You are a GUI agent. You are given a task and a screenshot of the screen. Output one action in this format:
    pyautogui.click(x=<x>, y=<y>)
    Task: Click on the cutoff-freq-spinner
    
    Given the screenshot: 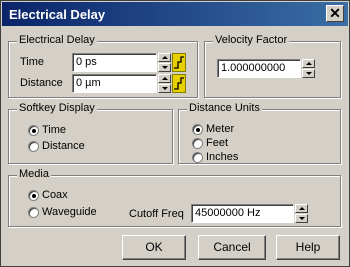 What is the action you would take?
    pyautogui.click(x=301, y=213)
    